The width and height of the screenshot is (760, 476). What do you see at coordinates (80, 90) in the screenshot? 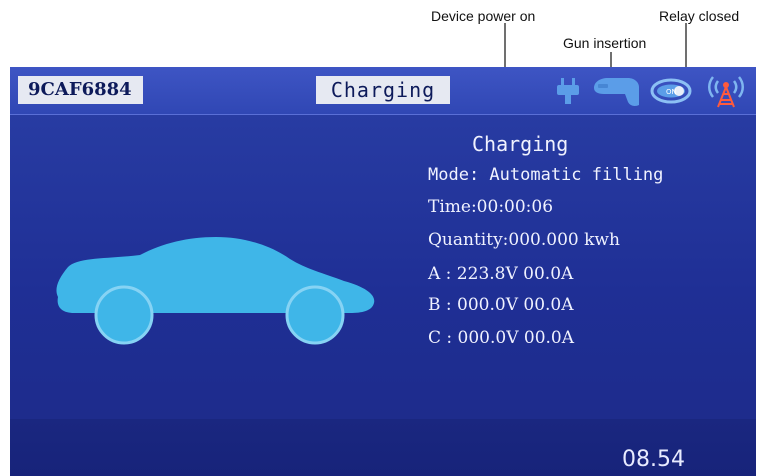
I see `device-id: 9CAF6884` at bounding box center [80, 90].